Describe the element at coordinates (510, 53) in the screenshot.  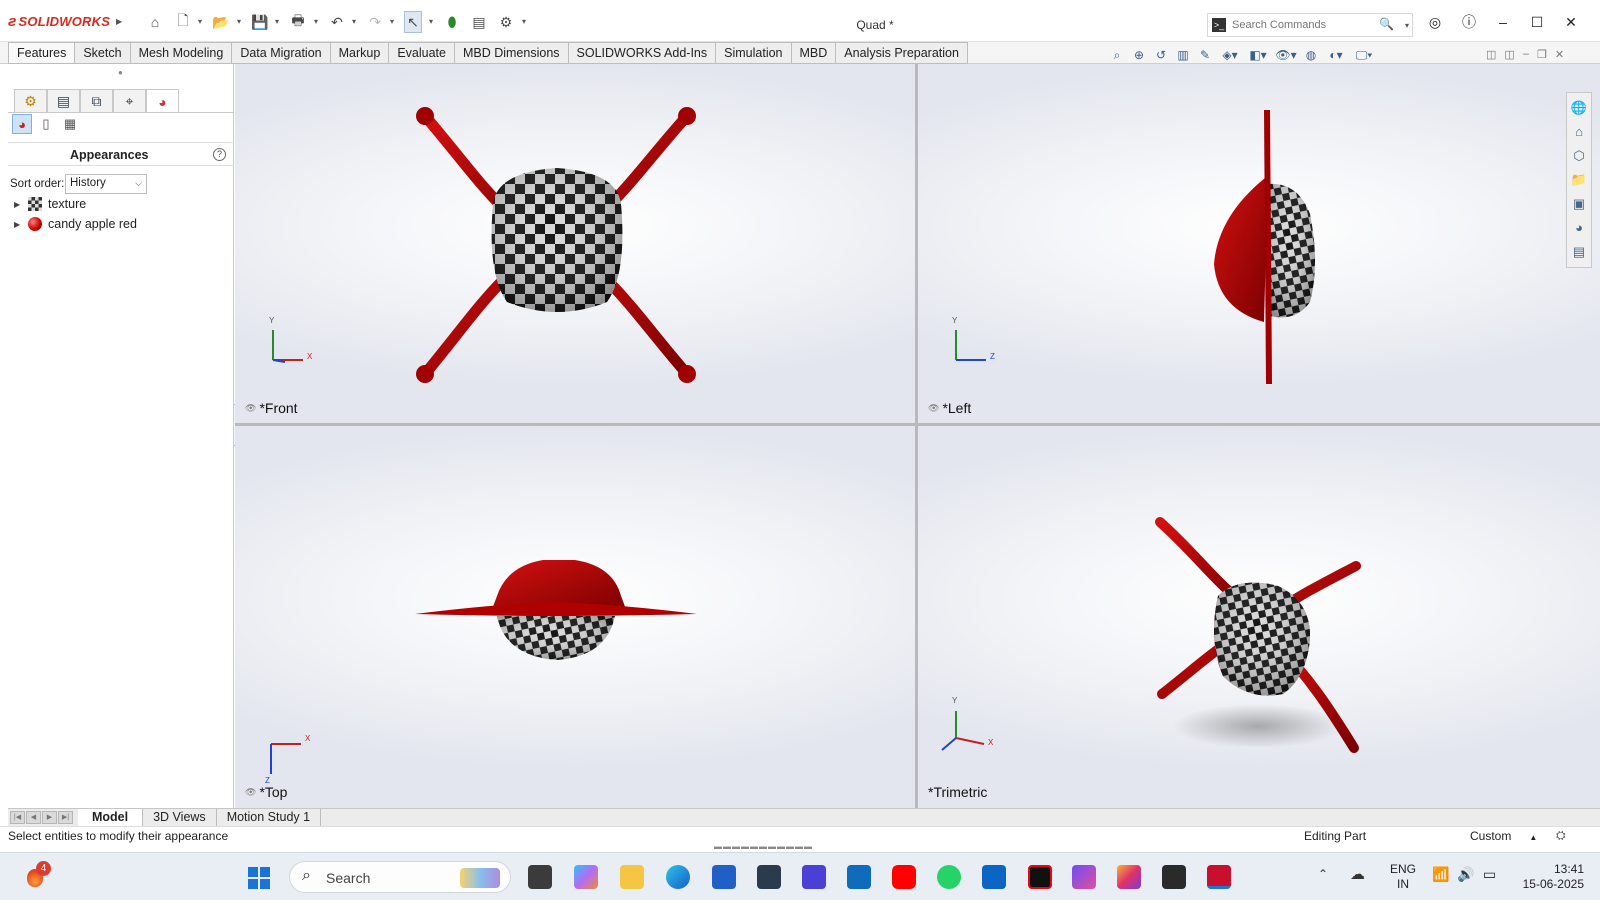
I see `tab-mbd-dimensions: MBD Dimensions` at that location.